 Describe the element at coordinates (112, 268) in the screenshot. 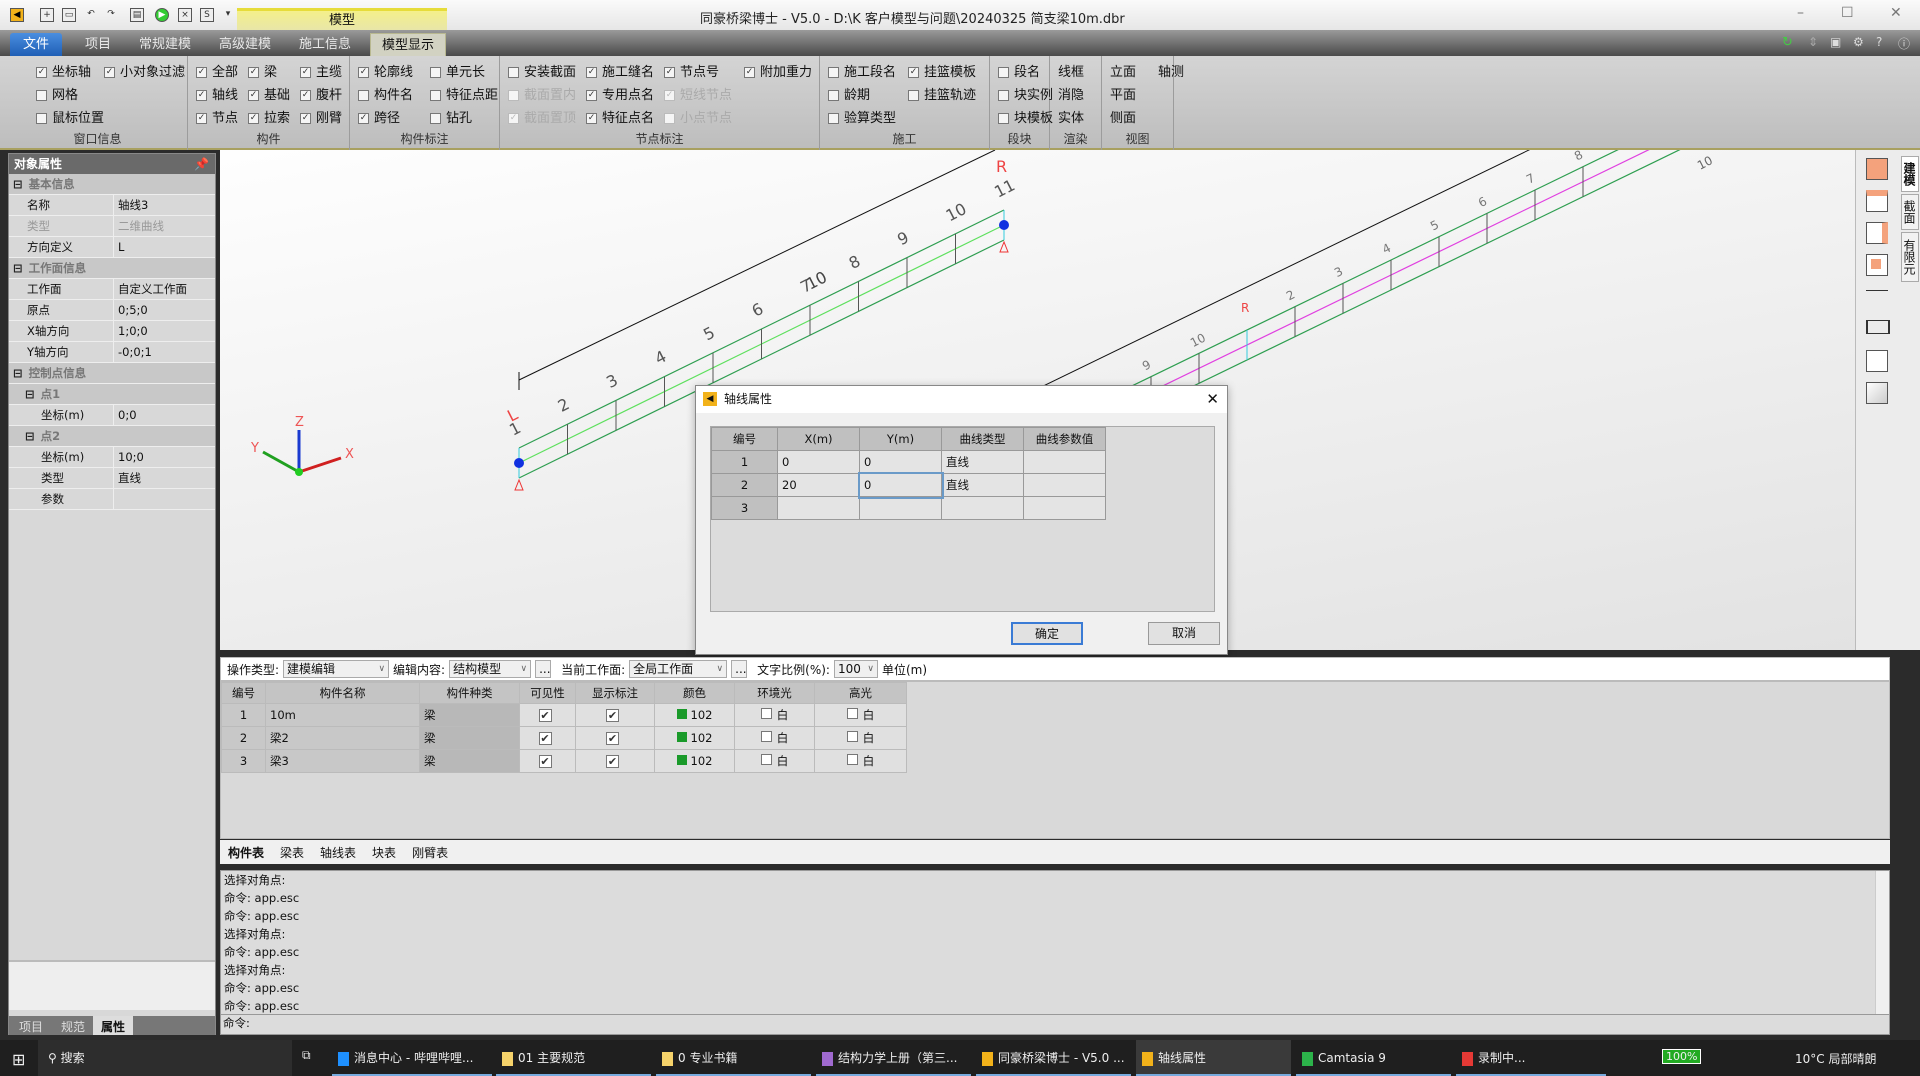

I see `property-section: ⊟ 工作面信息` at that location.